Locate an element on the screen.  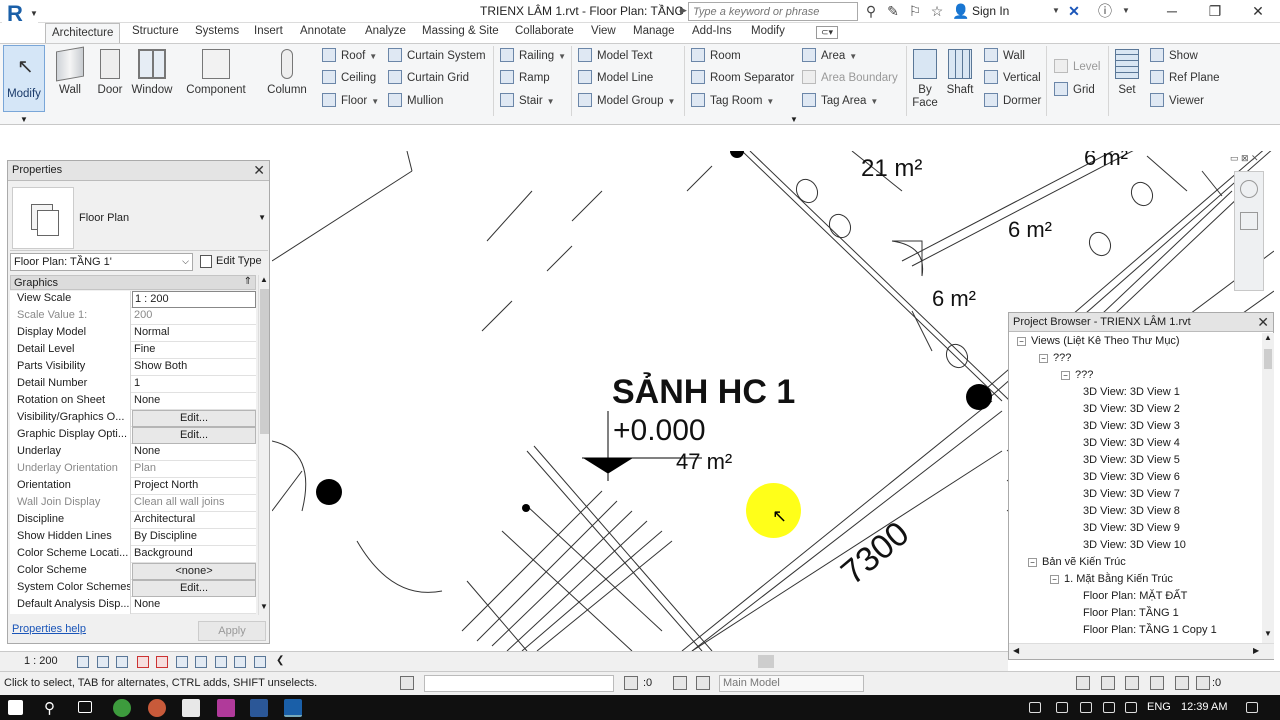
shaft-button: Shaft is located at coordinates (960, 71).